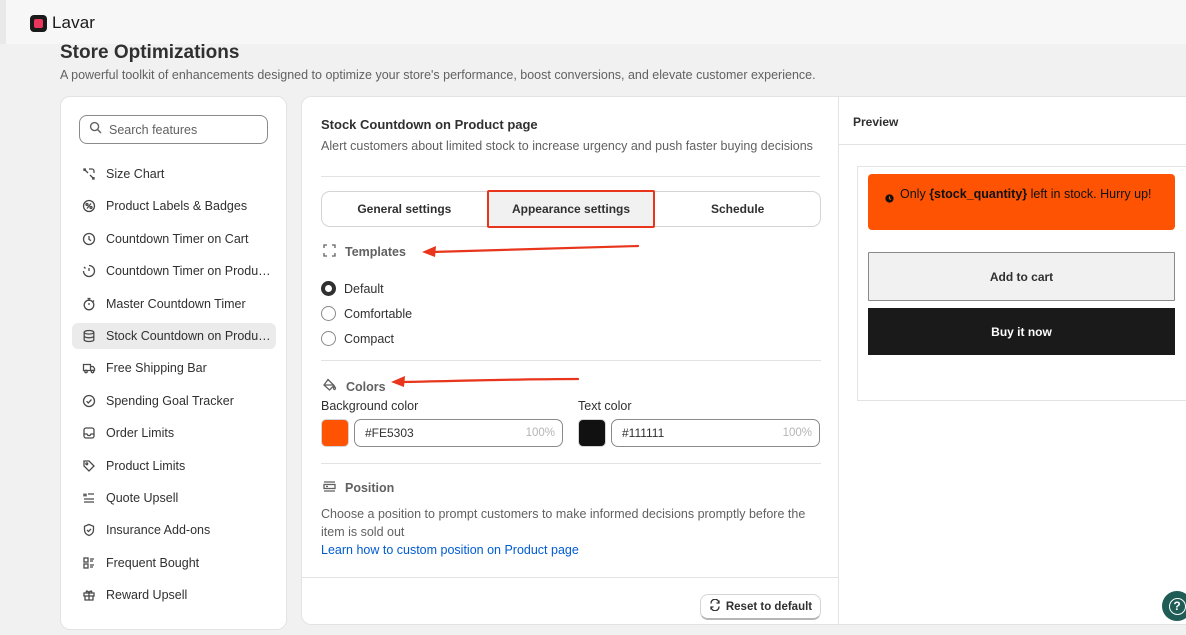  Describe the element at coordinates (38, 23) in the screenshot. I see `app-logo-icon` at that location.